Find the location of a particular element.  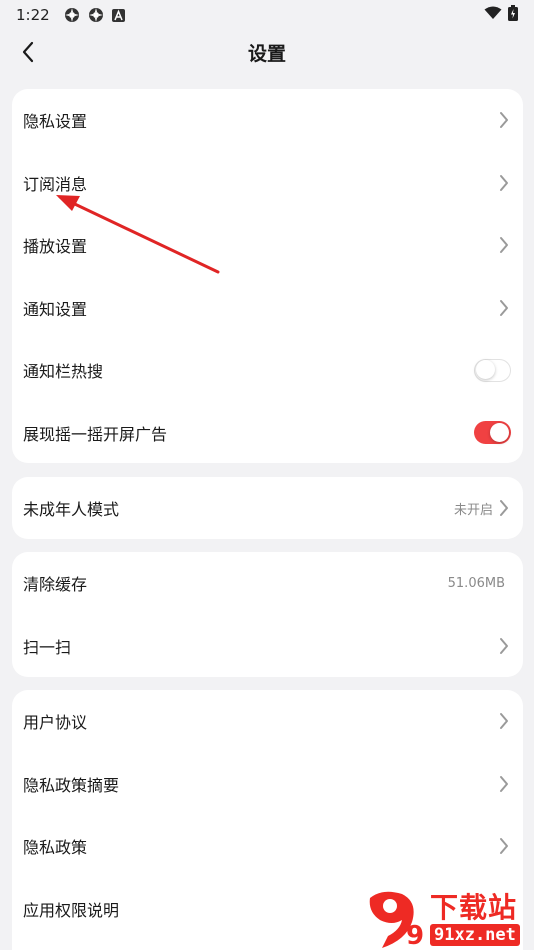

playback-settings-row: 播放设置 is located at coordinates (267, 245).